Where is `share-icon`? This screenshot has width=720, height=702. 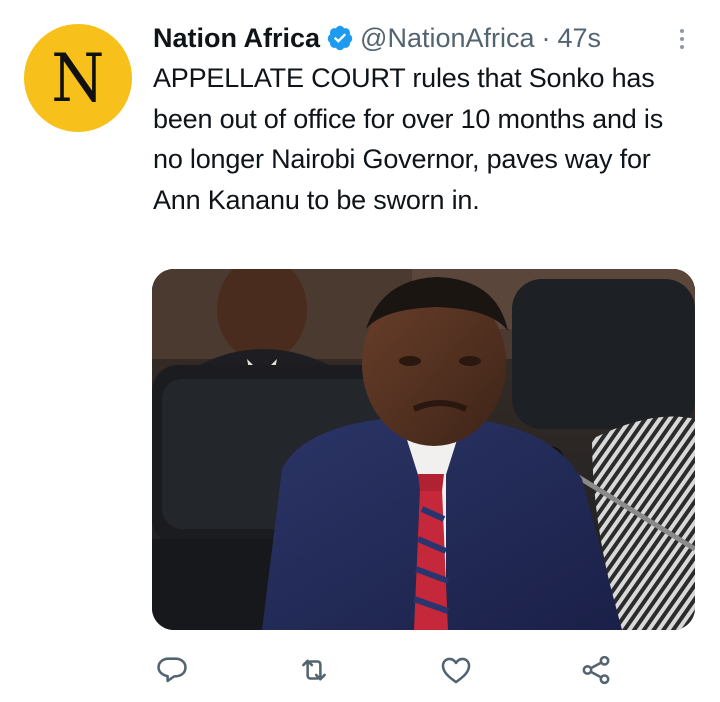
share-icon is located at coordinates (596, 670).